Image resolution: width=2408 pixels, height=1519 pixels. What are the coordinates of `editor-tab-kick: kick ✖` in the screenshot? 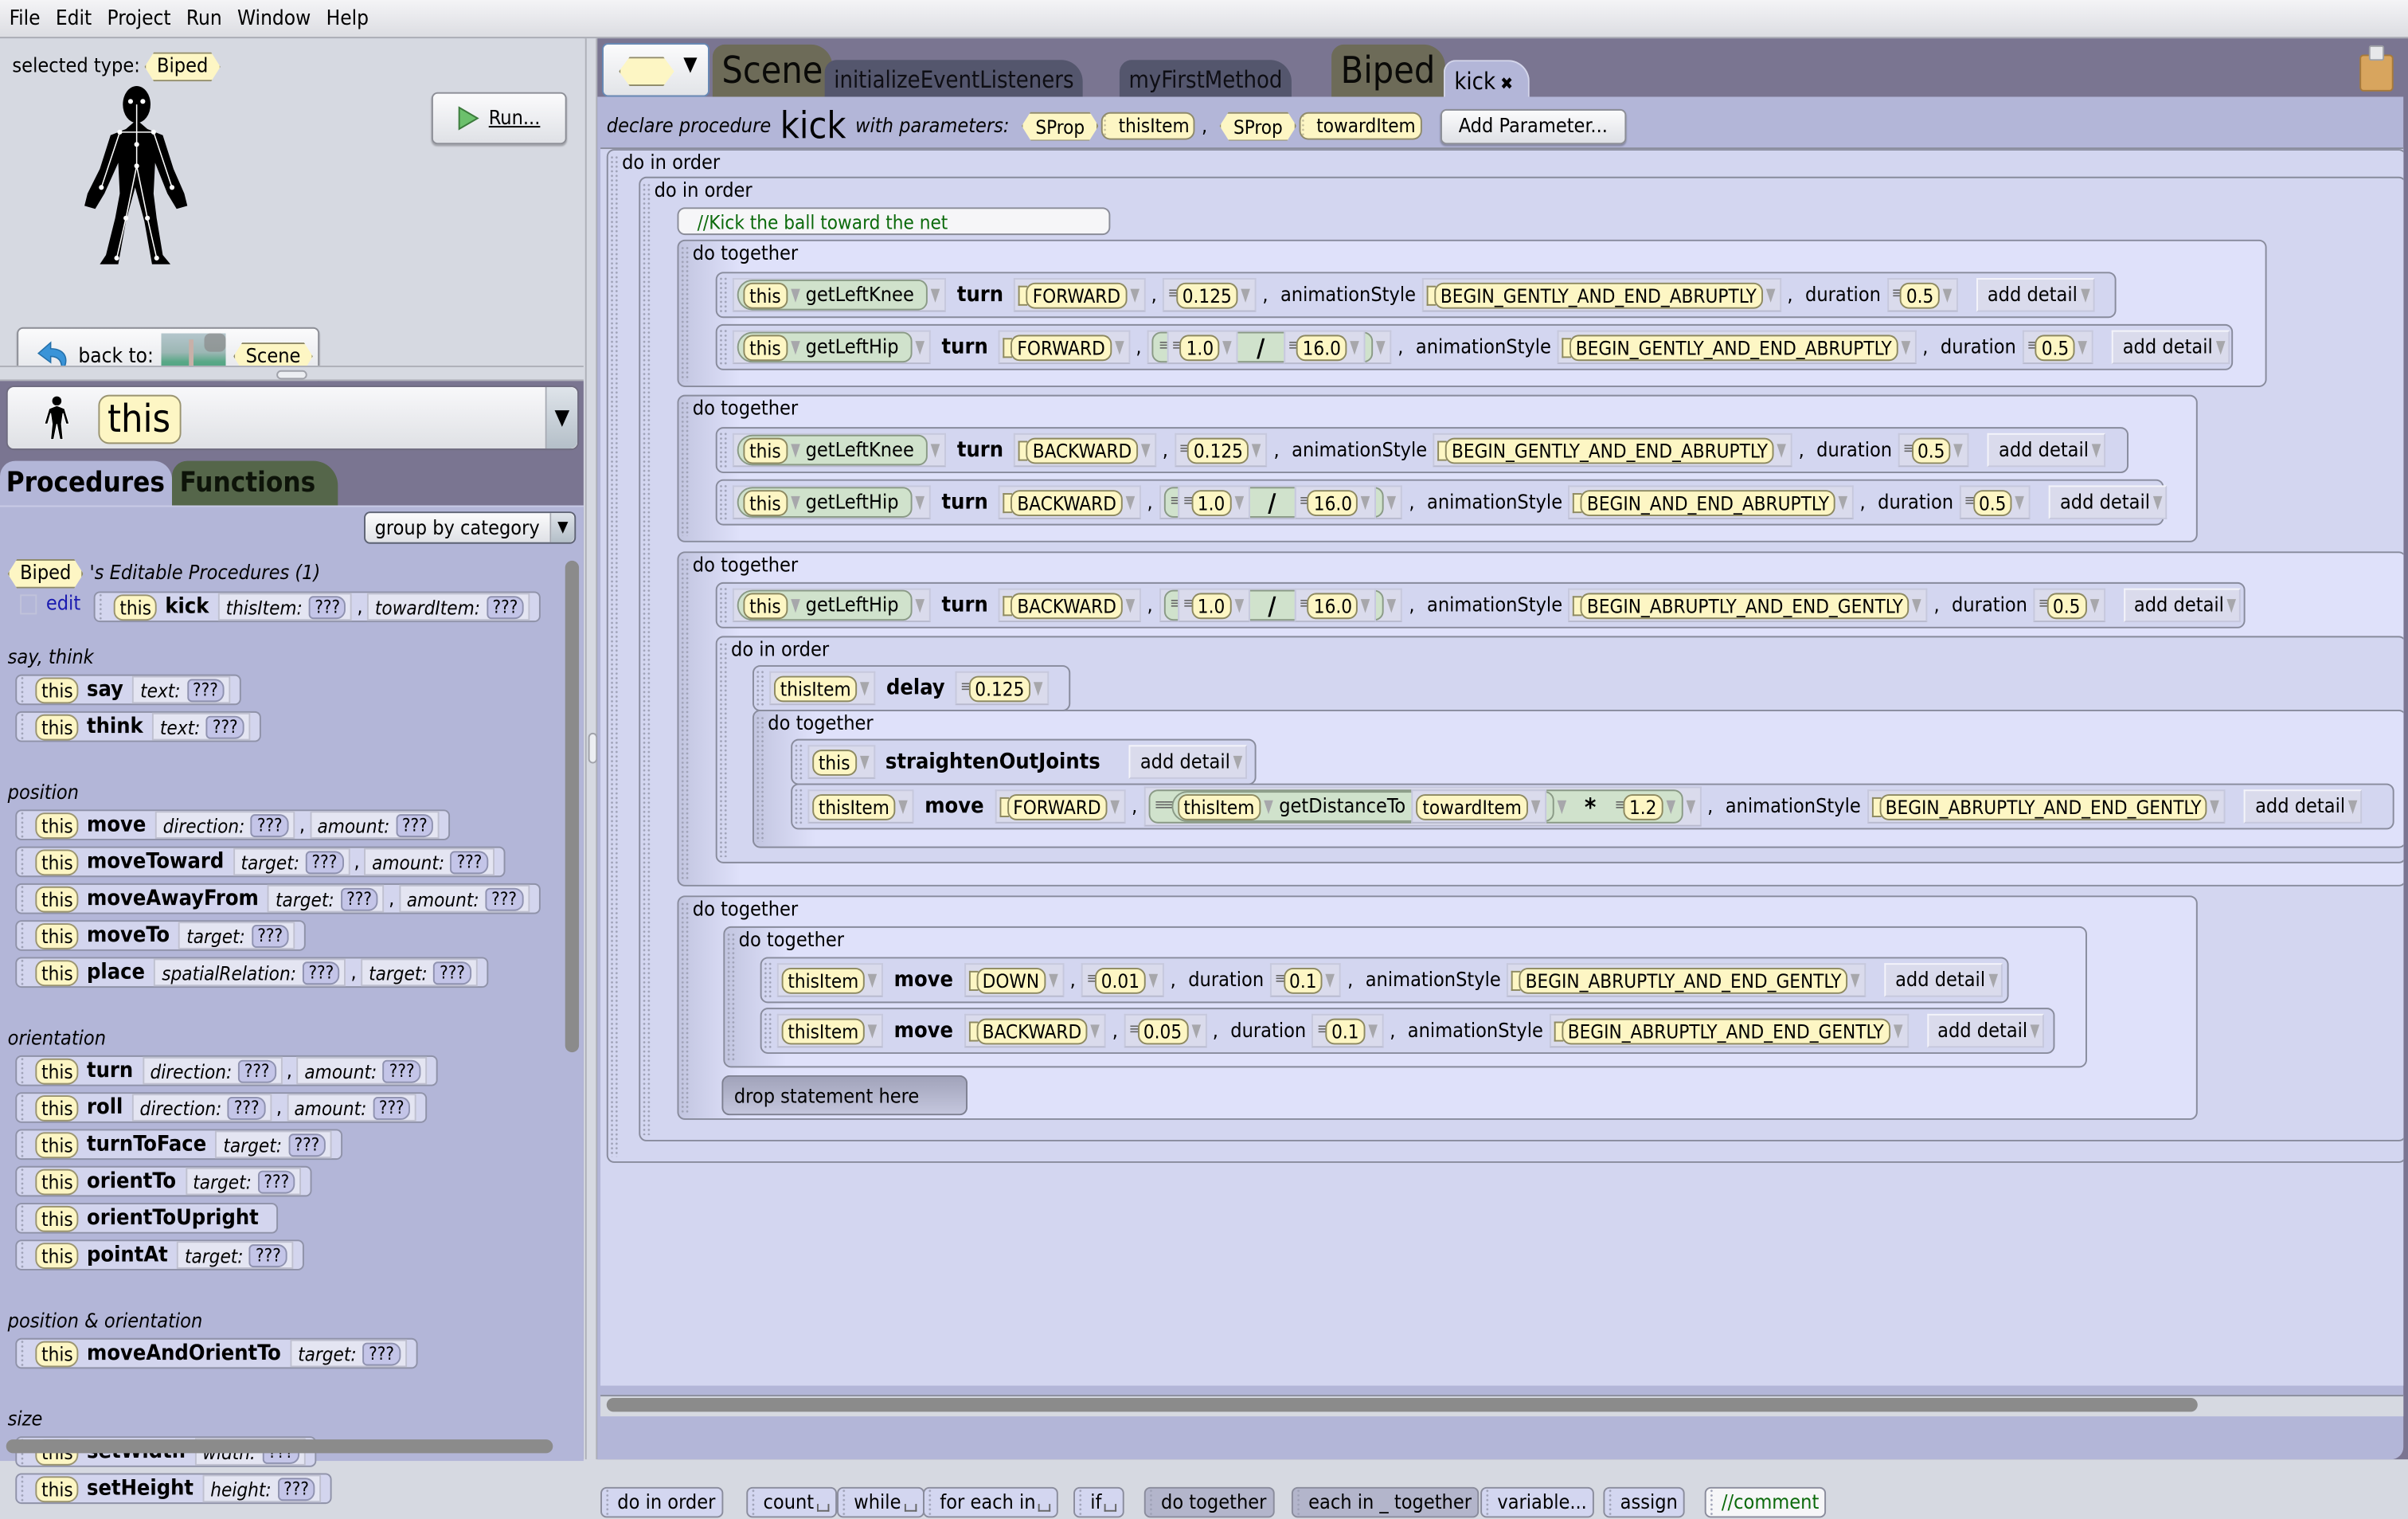 It's located at (1486, 78).